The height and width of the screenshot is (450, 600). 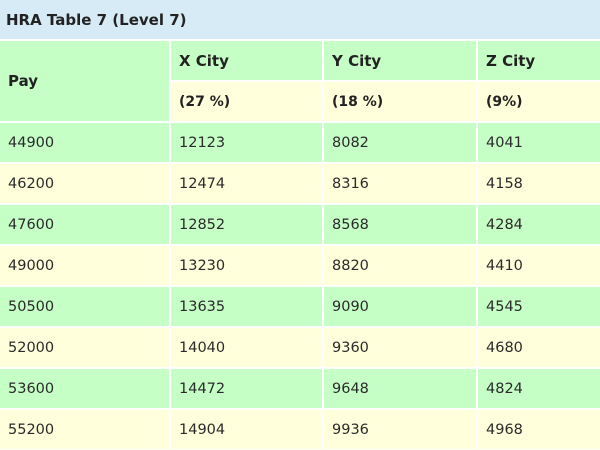 I want to click on table-row: 55200 14904 9936 4968, so click(x=300, y=429).